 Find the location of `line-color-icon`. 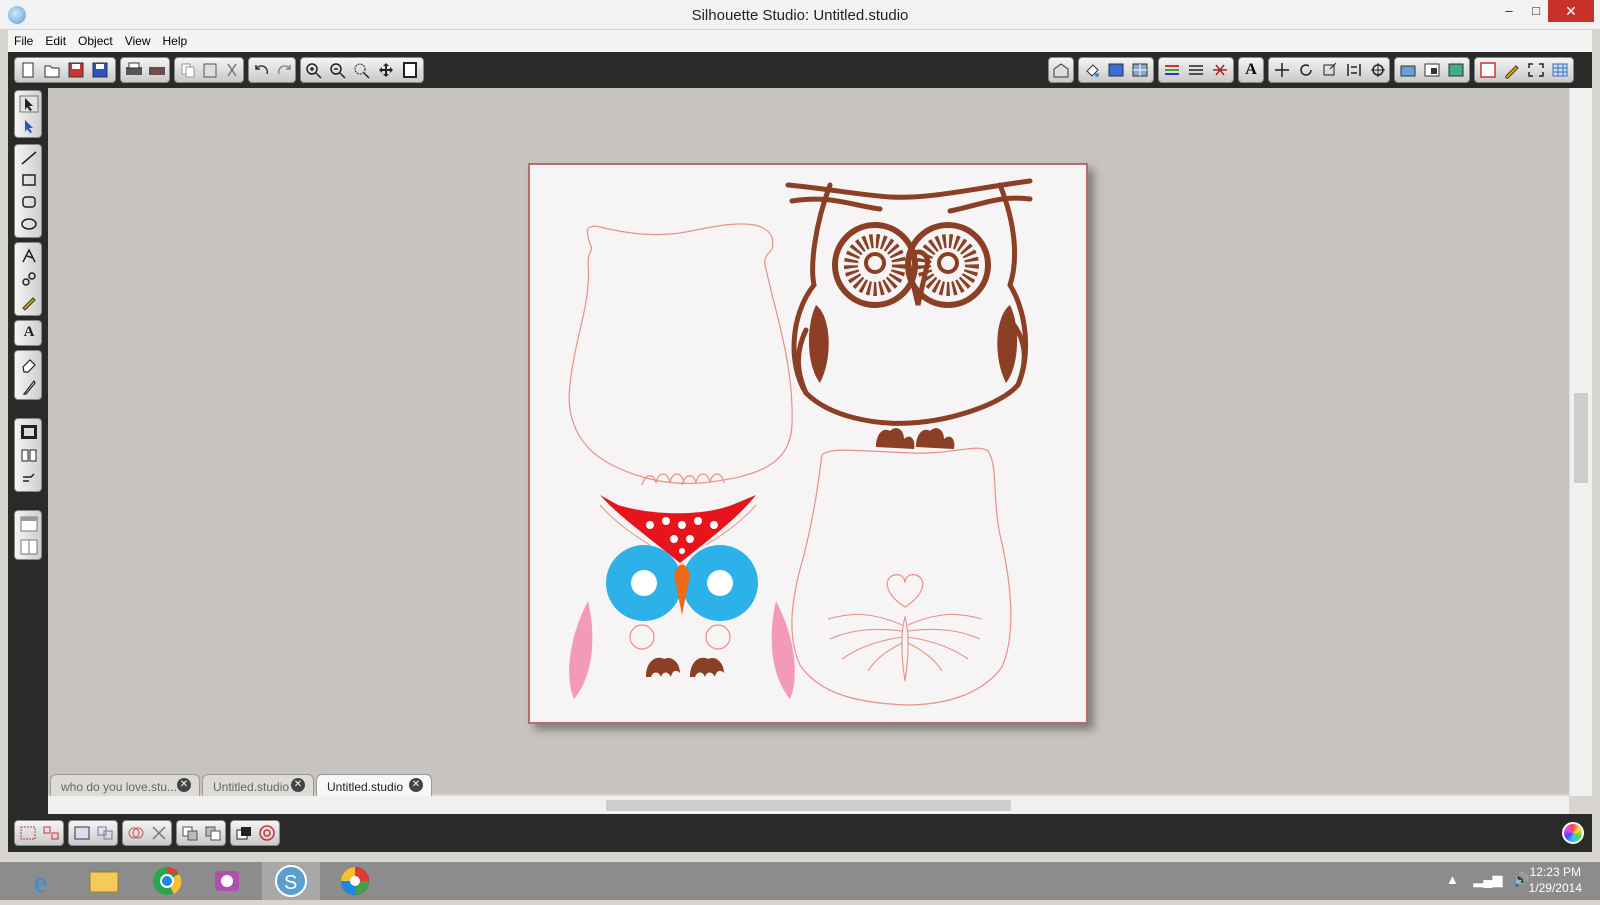

line-color-icon is located at coordinates (1172, 70).